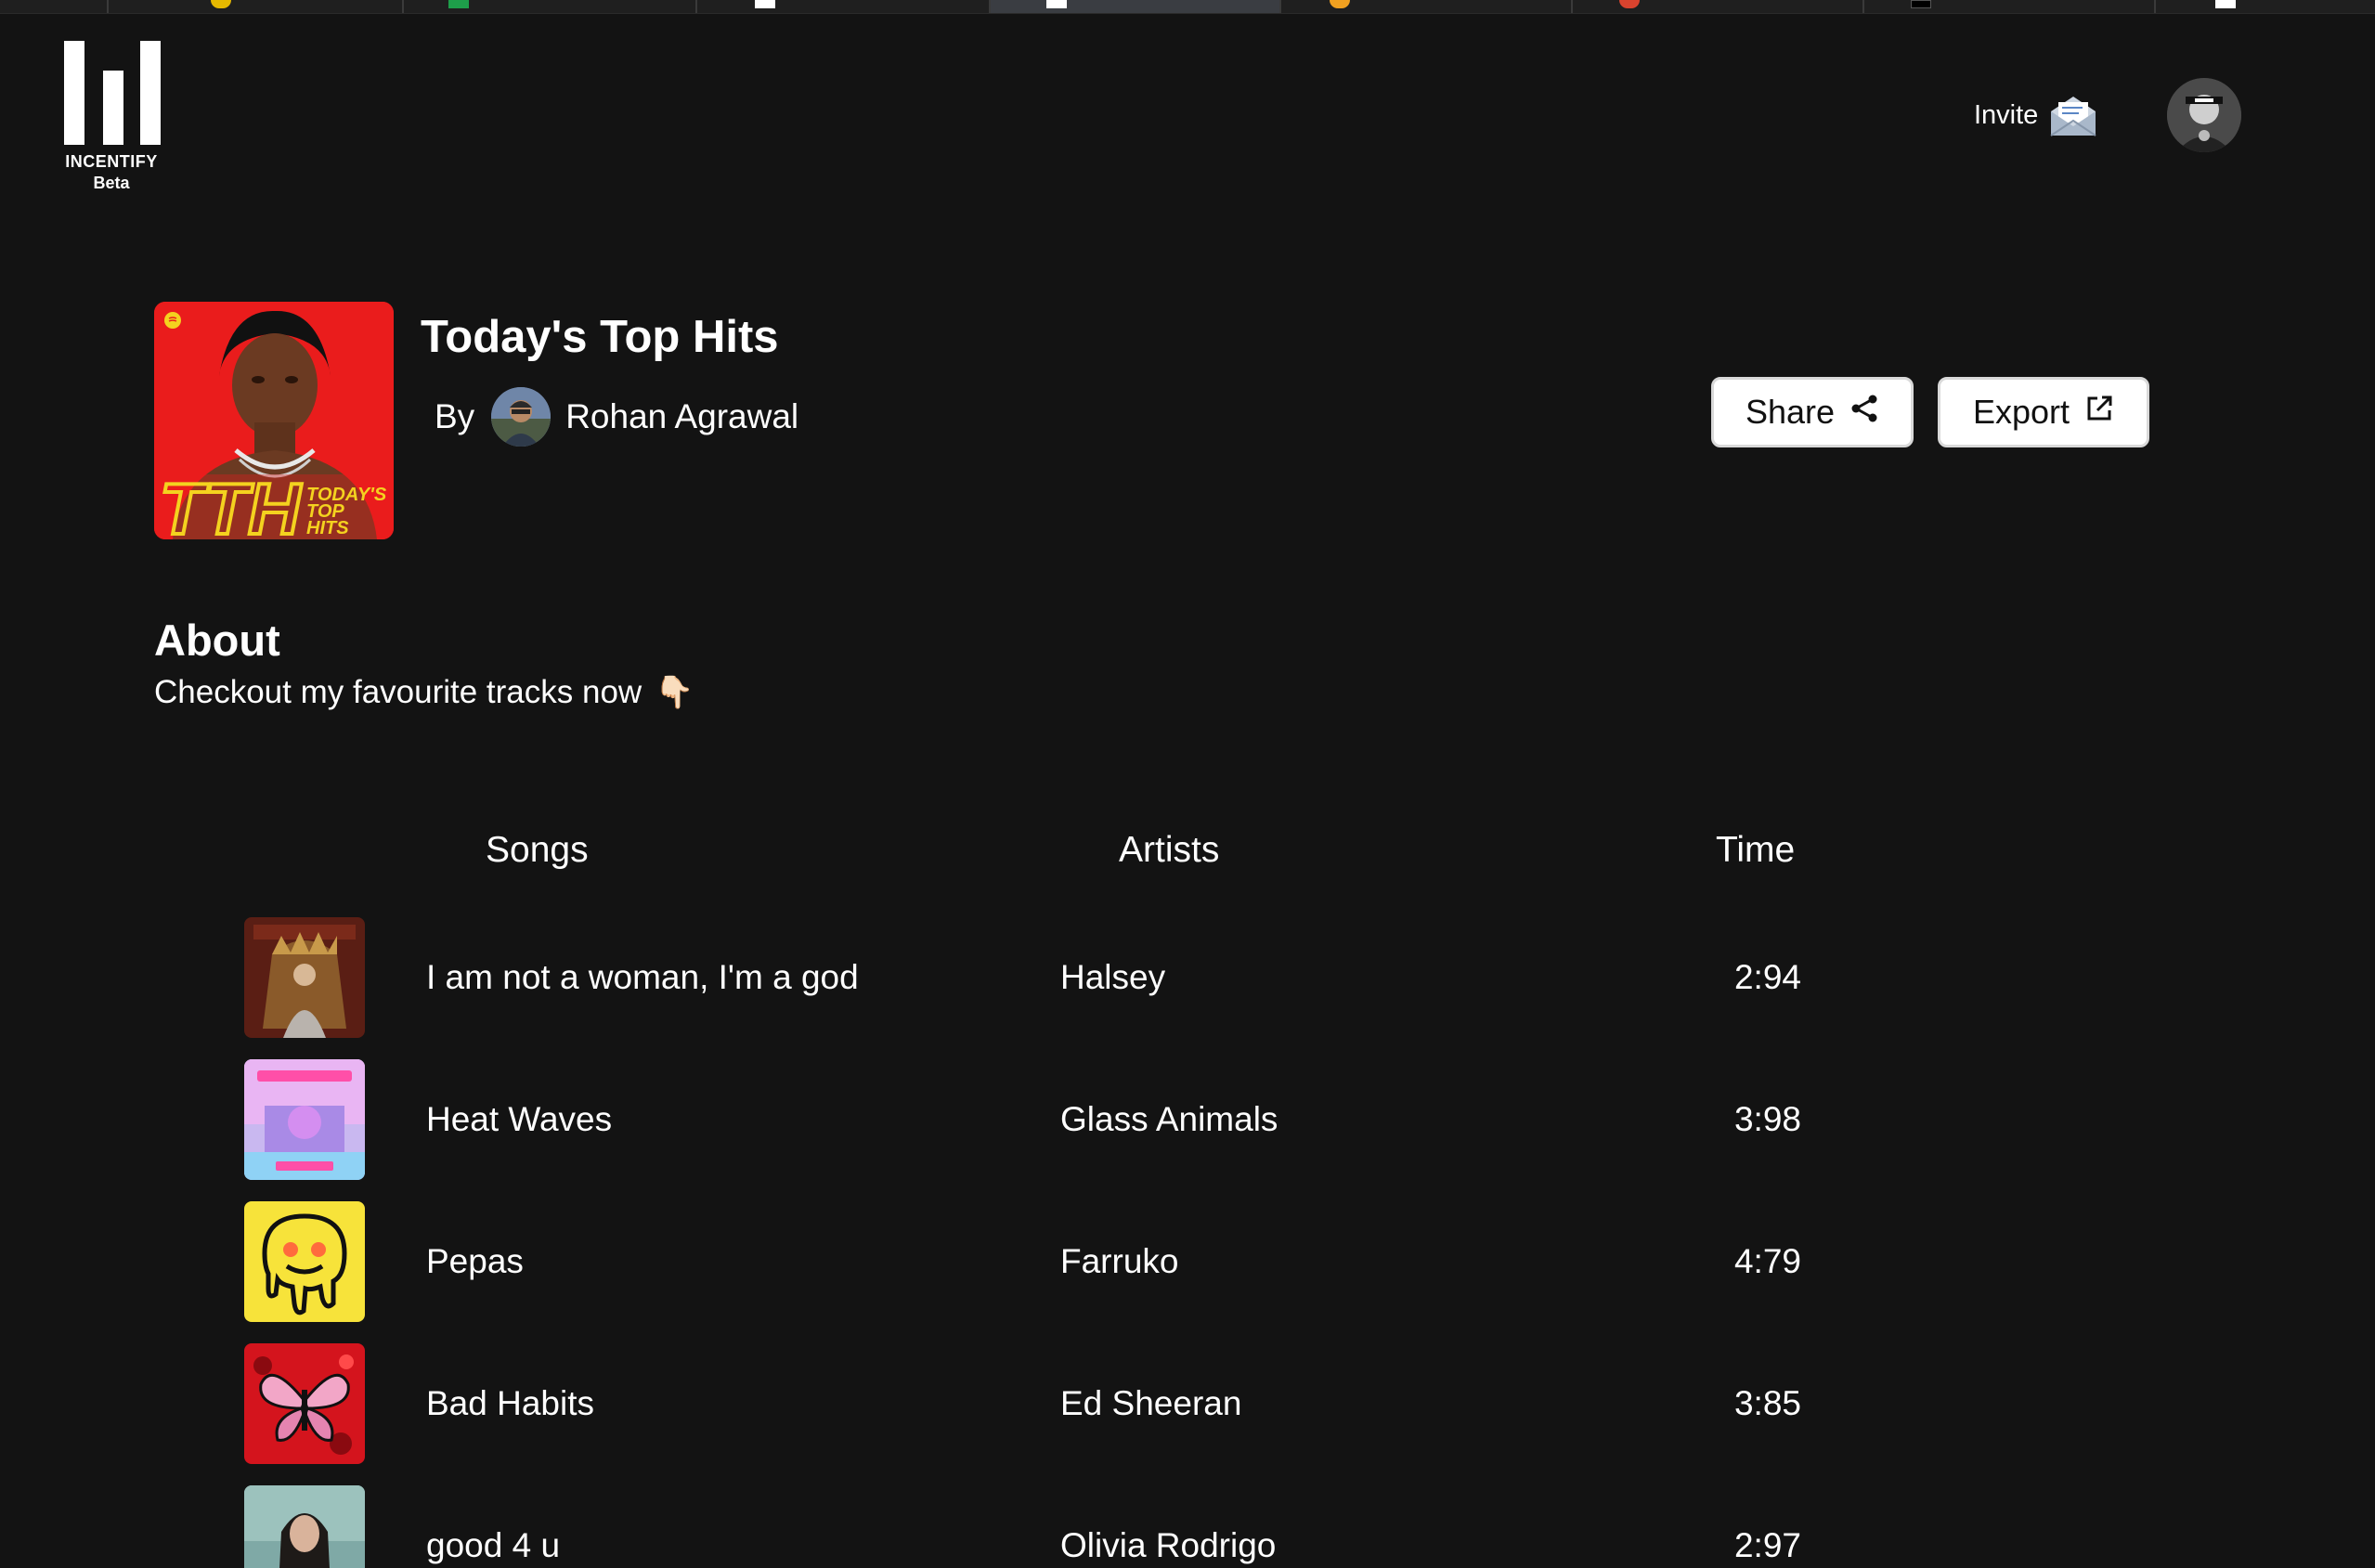 This screenshot has height=1568, width=2375. Describe the element at coordinates (674, 692) in the screenshot. I see `pointing-down-emoji-icon: 👇🏻` at that location.